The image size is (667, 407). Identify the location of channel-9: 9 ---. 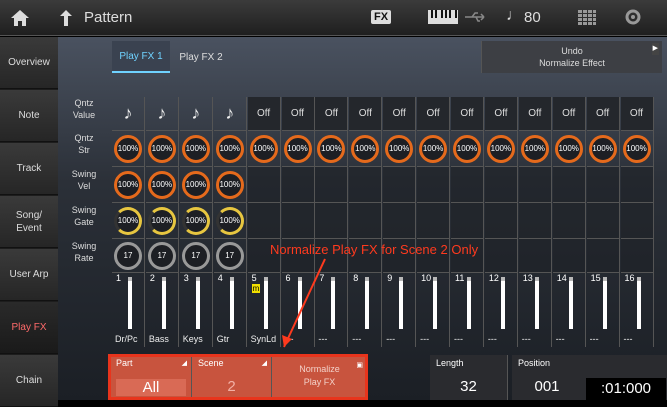
(400, 309).